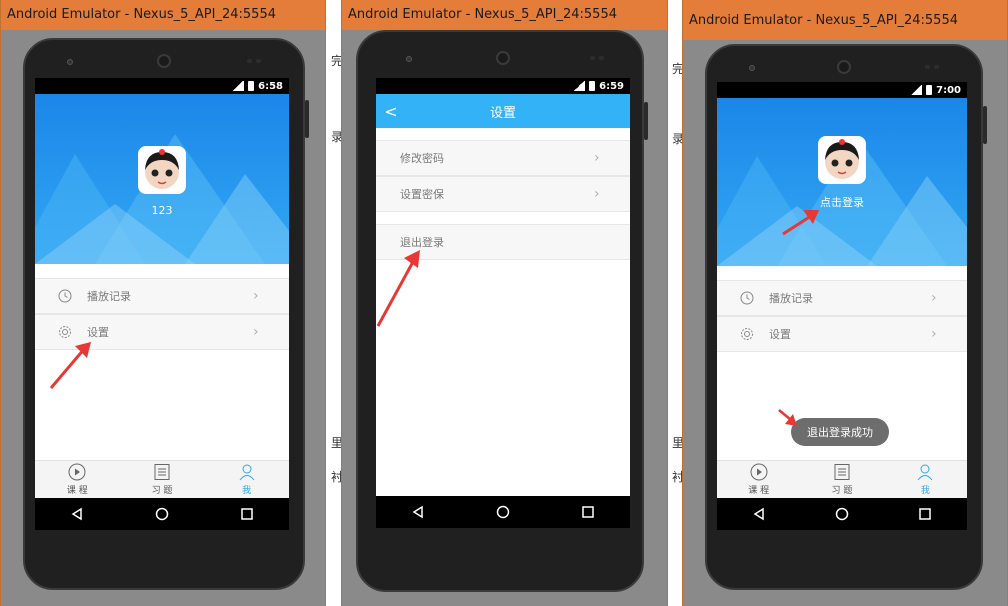 The width and height of the screenshot is (1008, 606). I want to click on settings-item-label: 退出登录, so click(422, 242).